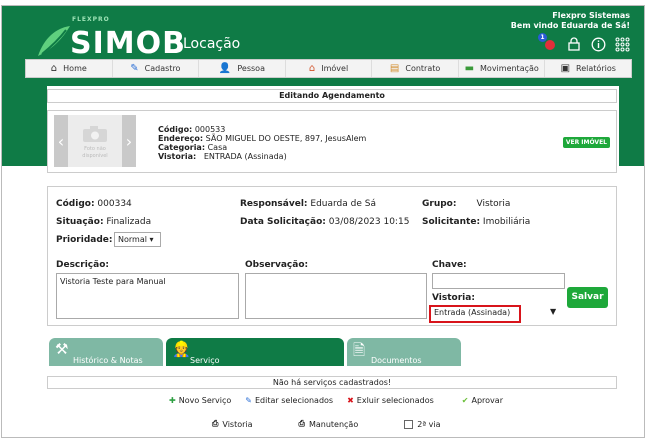 The image size is (653, 438). I want to click on segunda-via-checkbox: 2ª via, so click(422, 424).